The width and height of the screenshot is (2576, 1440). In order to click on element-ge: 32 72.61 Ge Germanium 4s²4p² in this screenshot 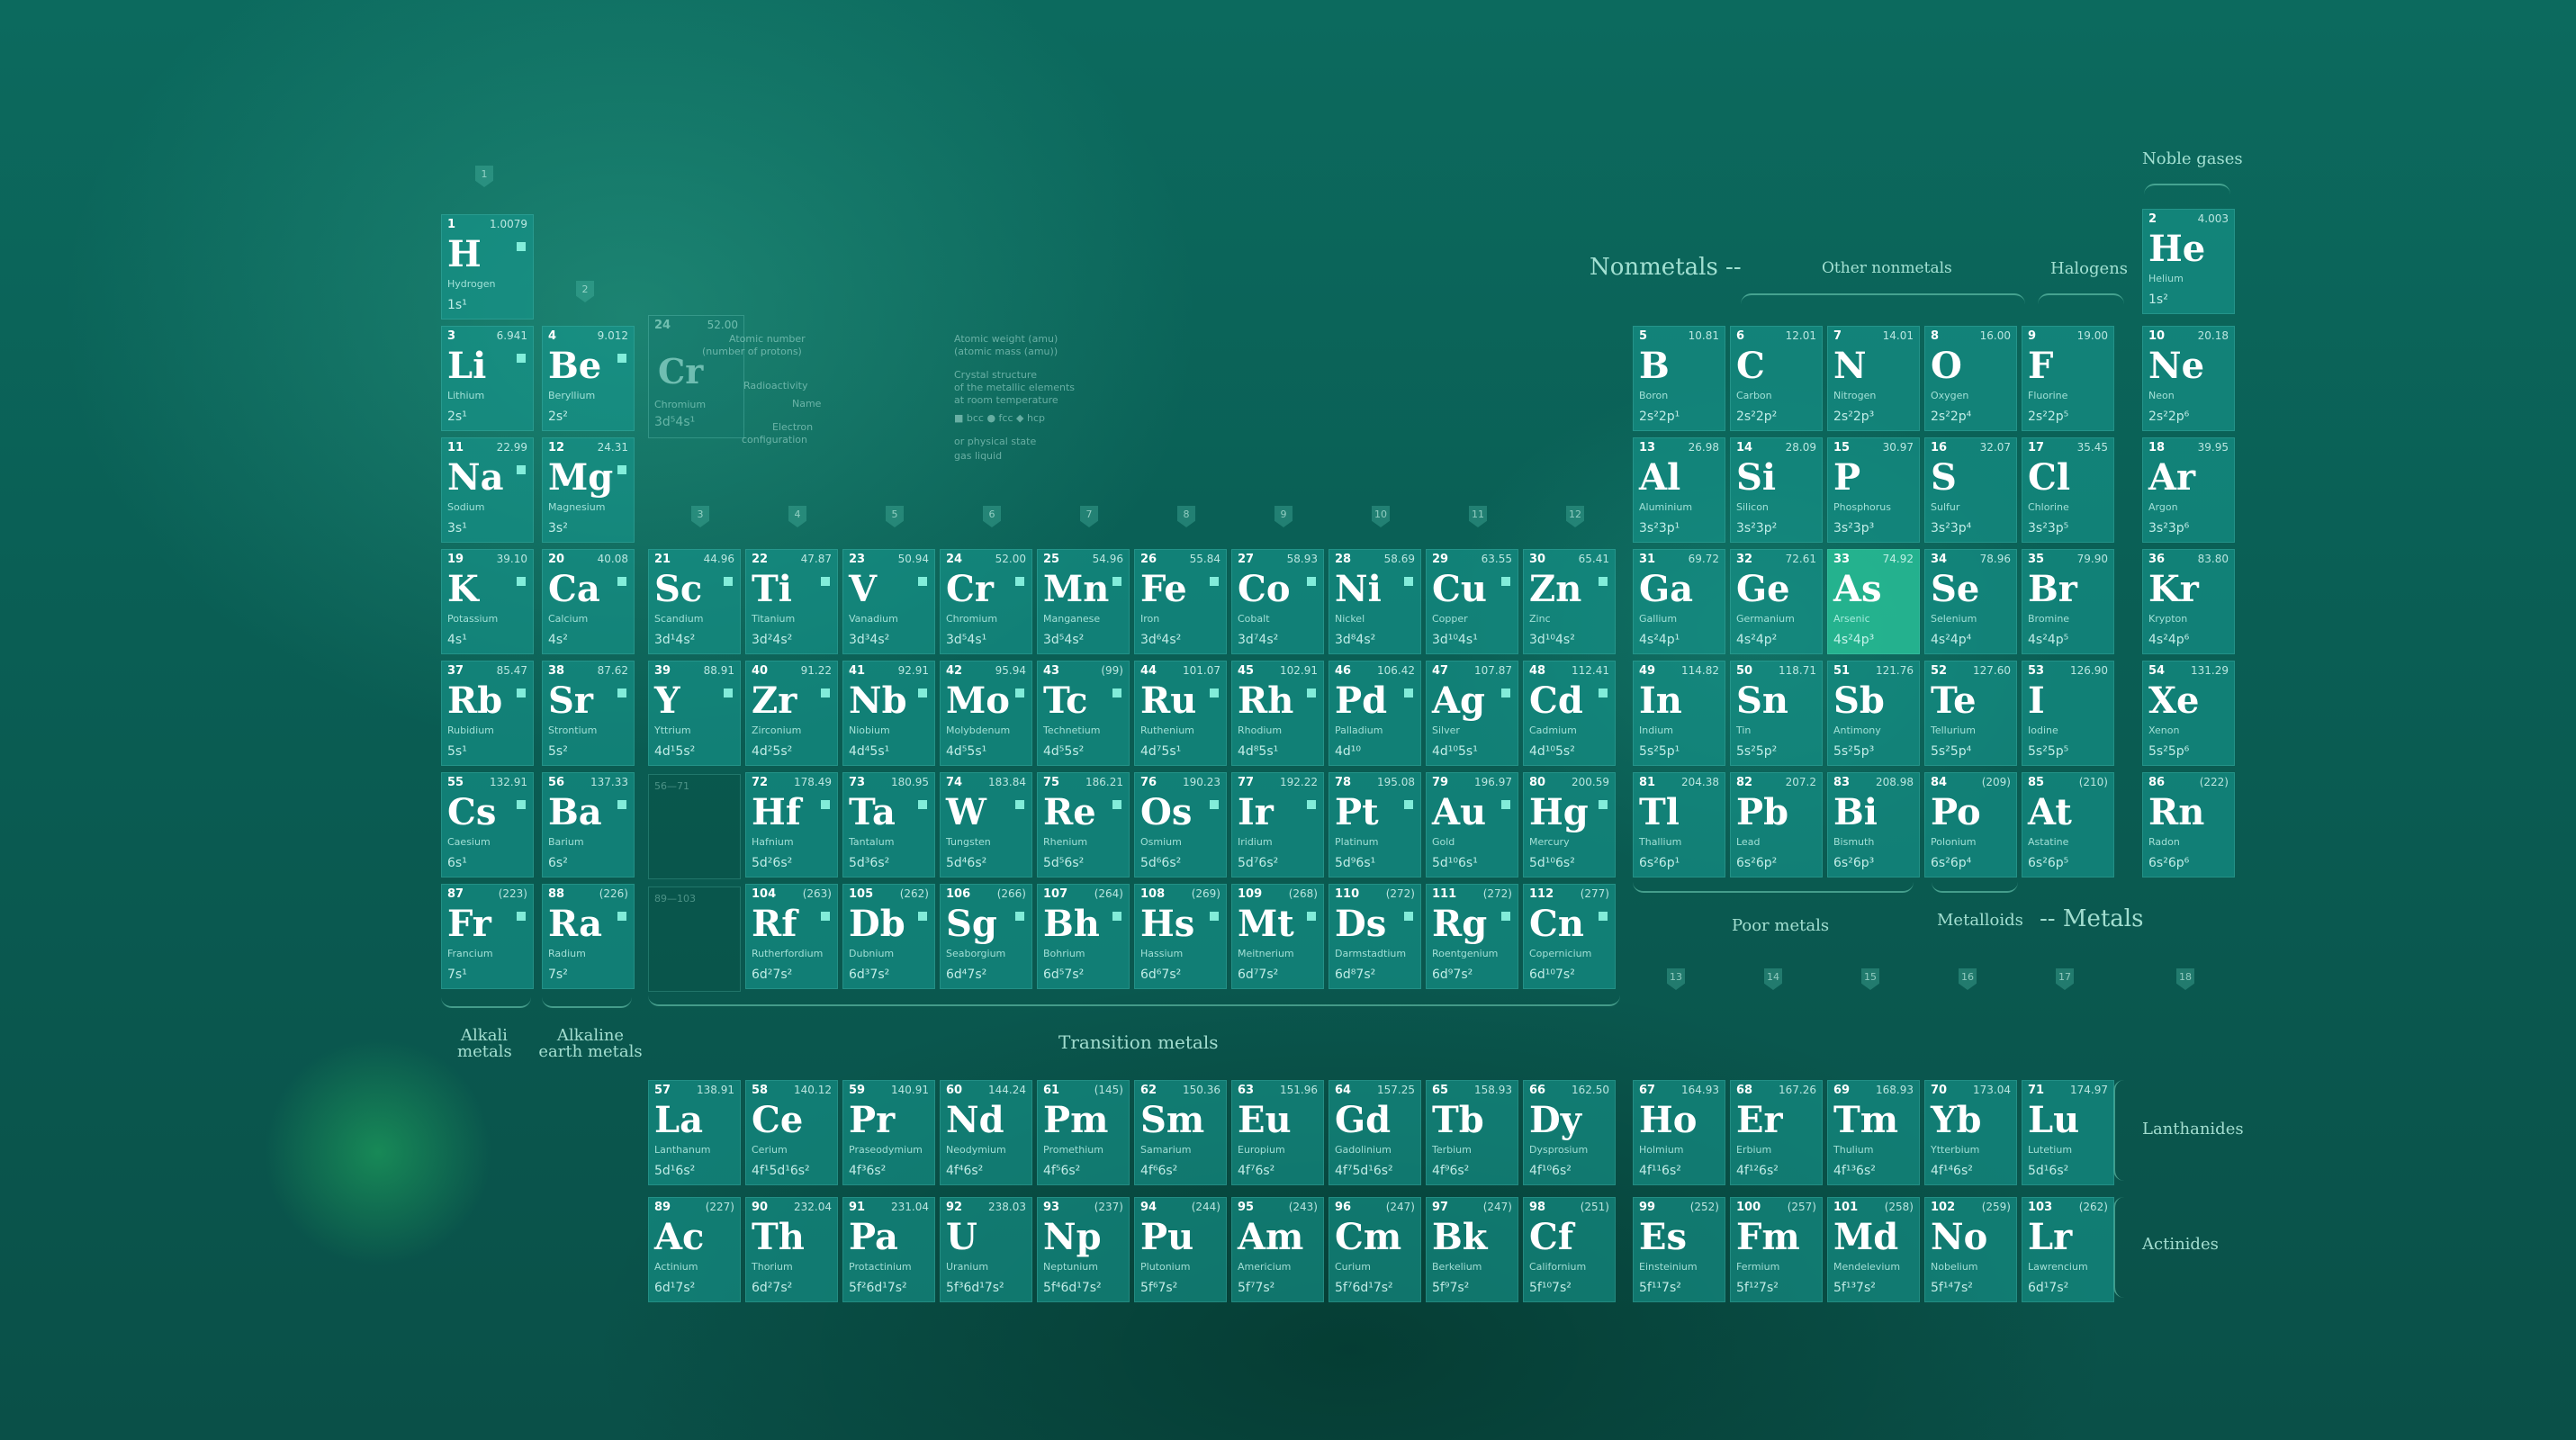, I will do `click(1776, 601)`.